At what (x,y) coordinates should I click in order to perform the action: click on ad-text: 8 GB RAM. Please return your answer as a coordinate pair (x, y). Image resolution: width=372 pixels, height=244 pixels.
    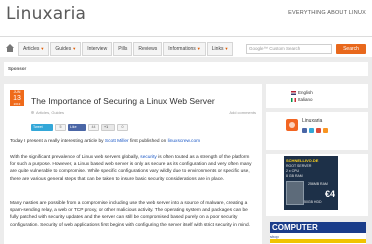
    Looking at the image, I should click on (294, 176).